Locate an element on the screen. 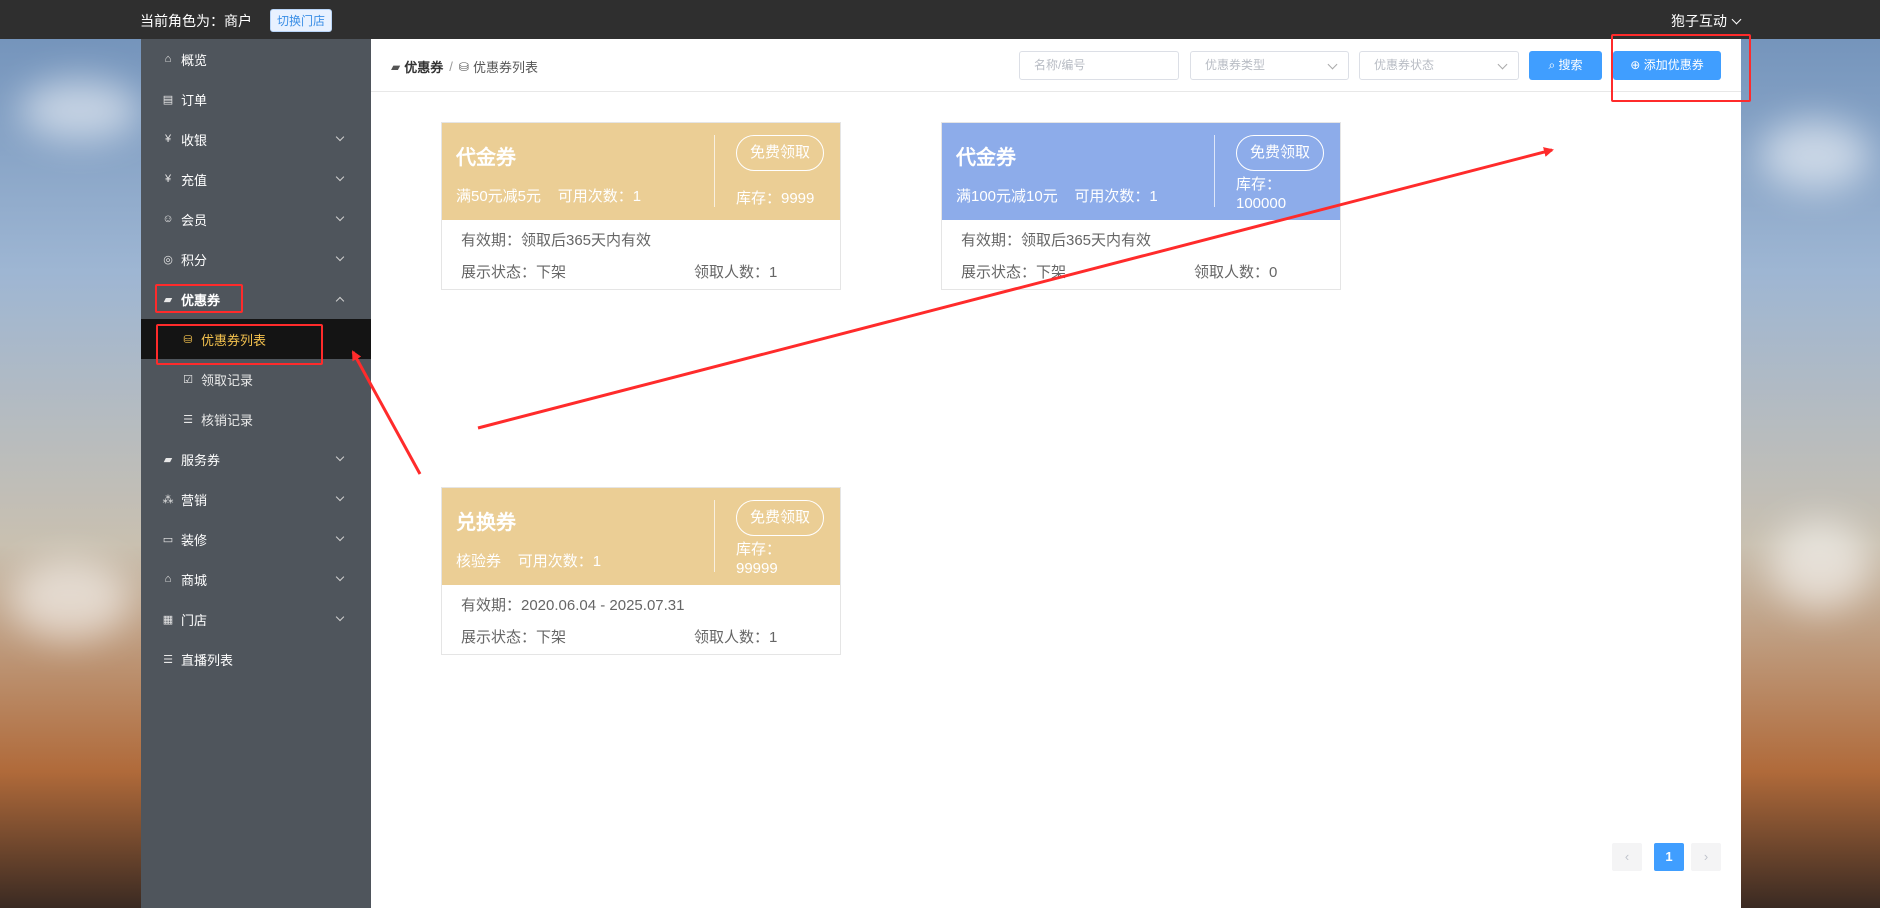 This screenshot has height=908, width=1880. coupon-icon: ▰ is located at coordinates (168, 299).